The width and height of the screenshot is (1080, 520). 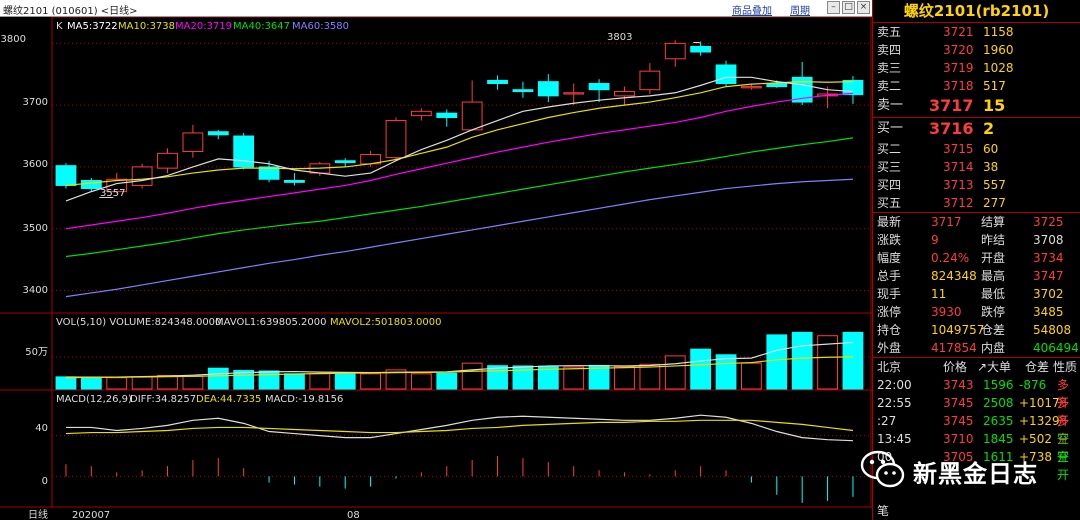 What do you see at coordinates (112, 193) in the screenshot?
I see `low-annotation: 3557` at bounding box center [112, 193].